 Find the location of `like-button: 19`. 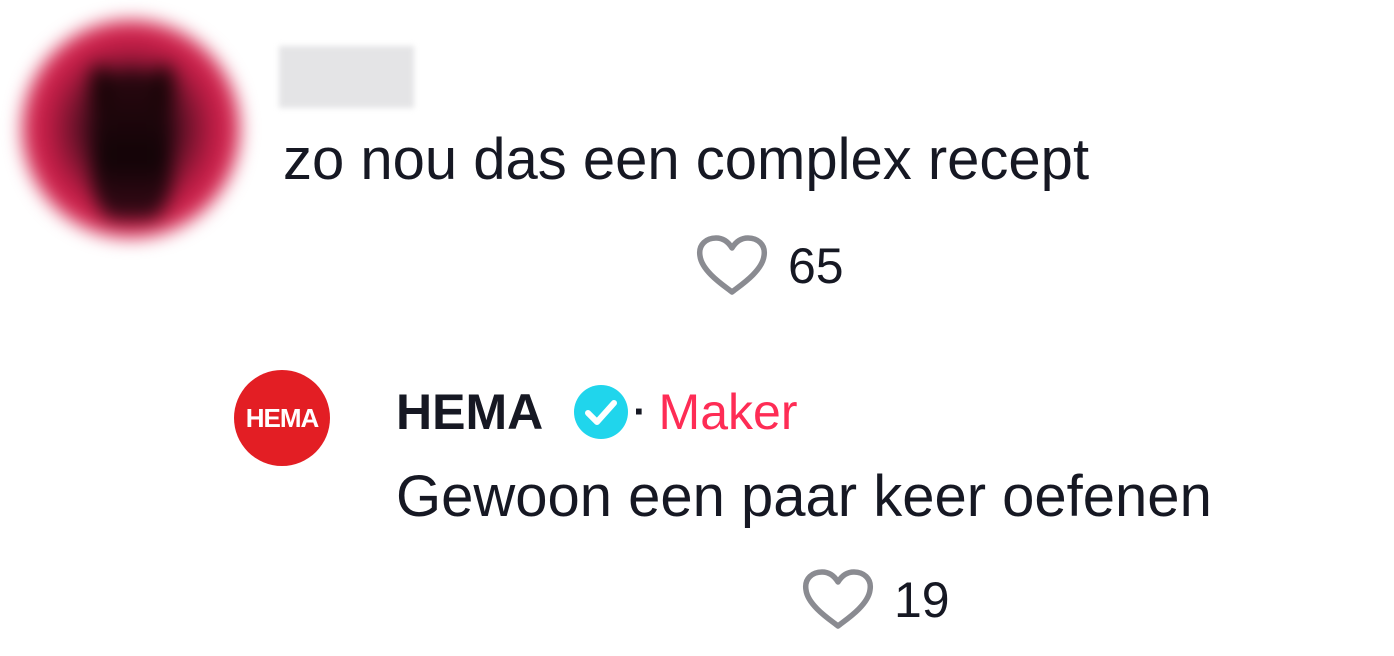

like-button: 19 is located at coordinates (876, 600).